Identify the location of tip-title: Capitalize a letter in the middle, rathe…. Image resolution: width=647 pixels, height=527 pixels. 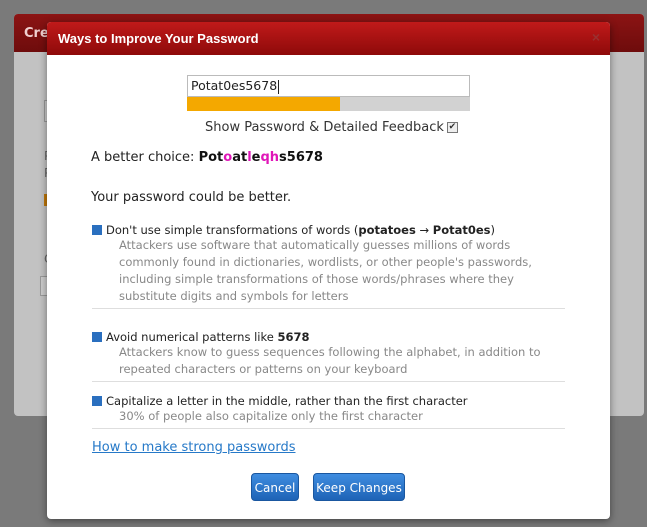
(328, 401).